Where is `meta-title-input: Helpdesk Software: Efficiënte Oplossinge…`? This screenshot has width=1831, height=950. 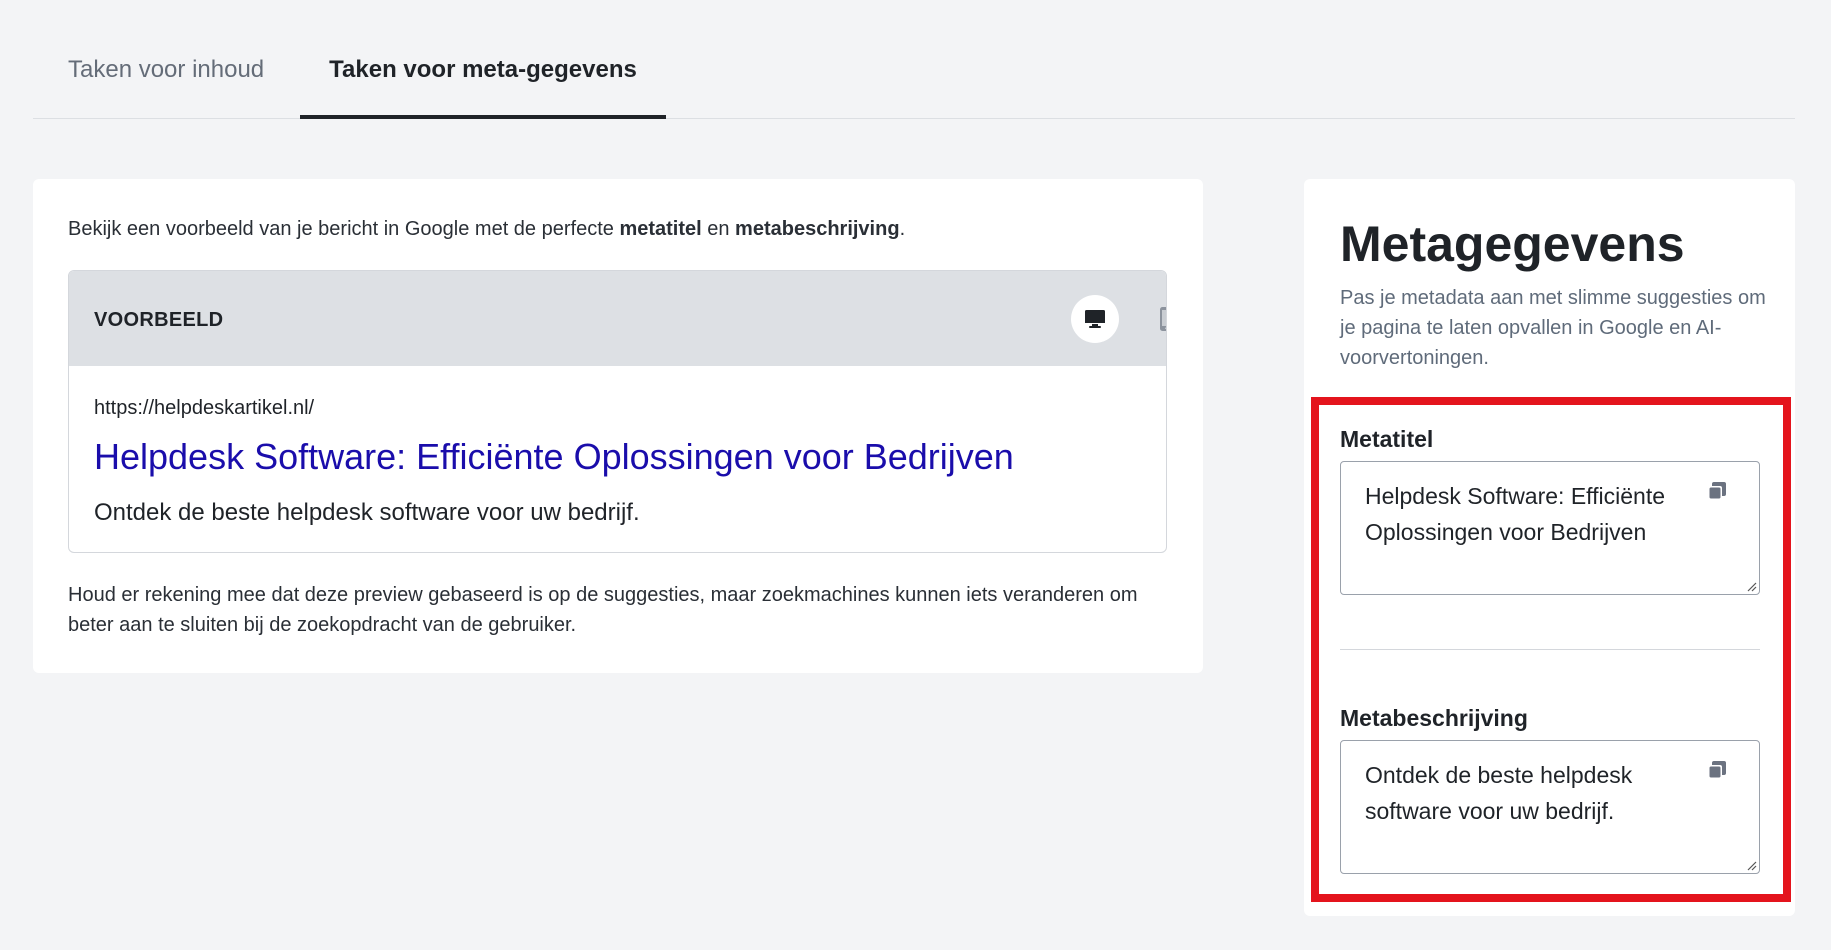
meta-title-input: Helpdesk Software: Efficiënte Oplossinge… is located at coordinates (1550, 528).